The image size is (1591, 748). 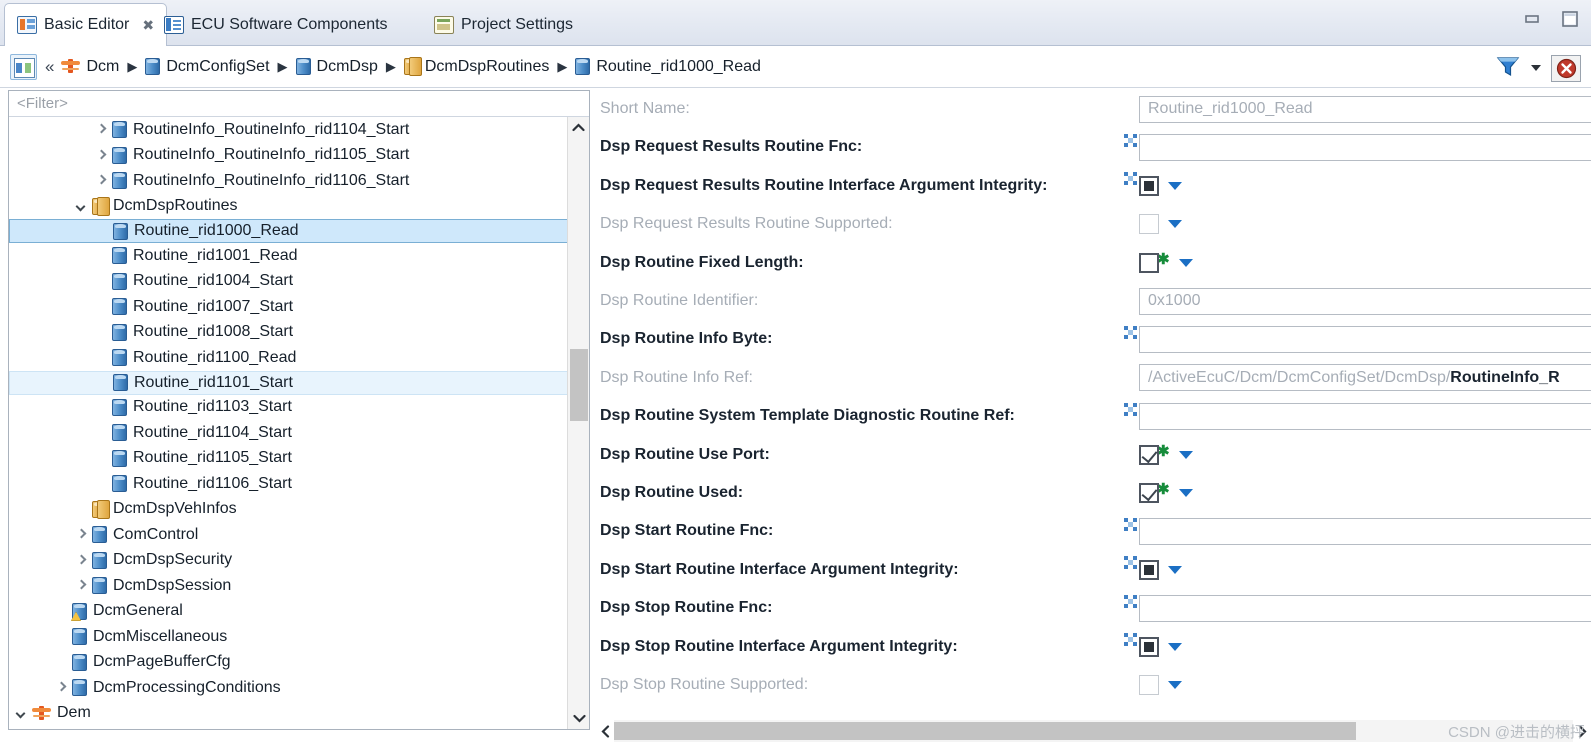 What do you see at coordinates (299, 207) in the screenshot?
I see `tree-item: DcmDspRoutines` at bounding box center [299, 207].